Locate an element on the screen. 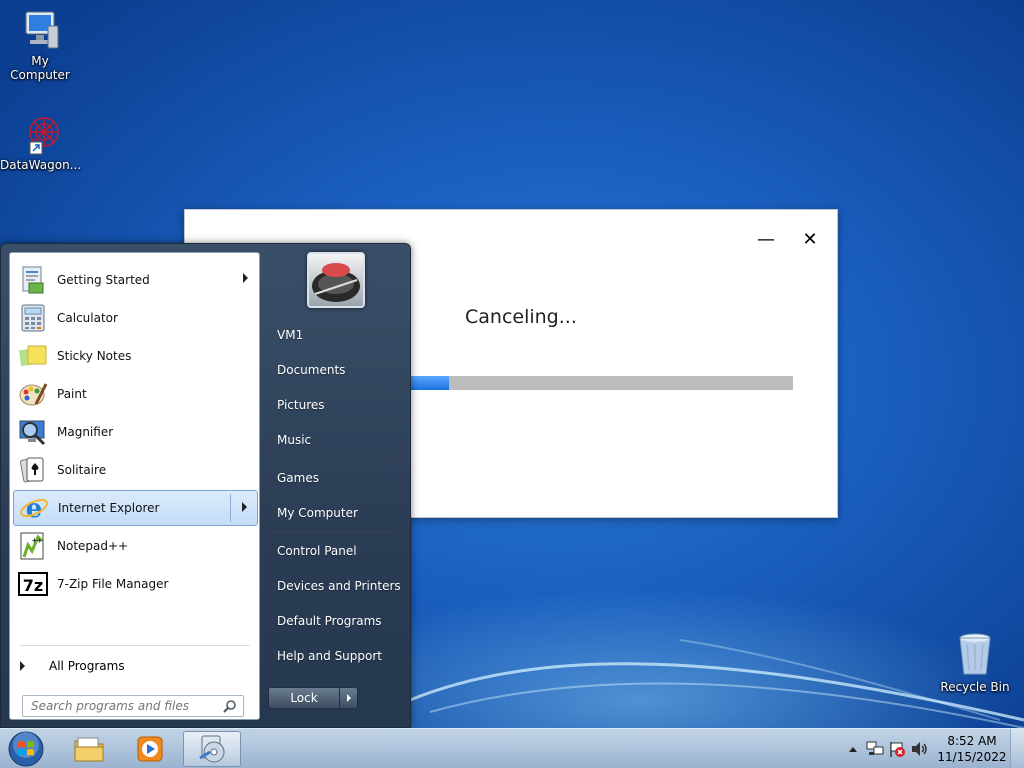  program-label: Paint is located at coordinates (72, 394).